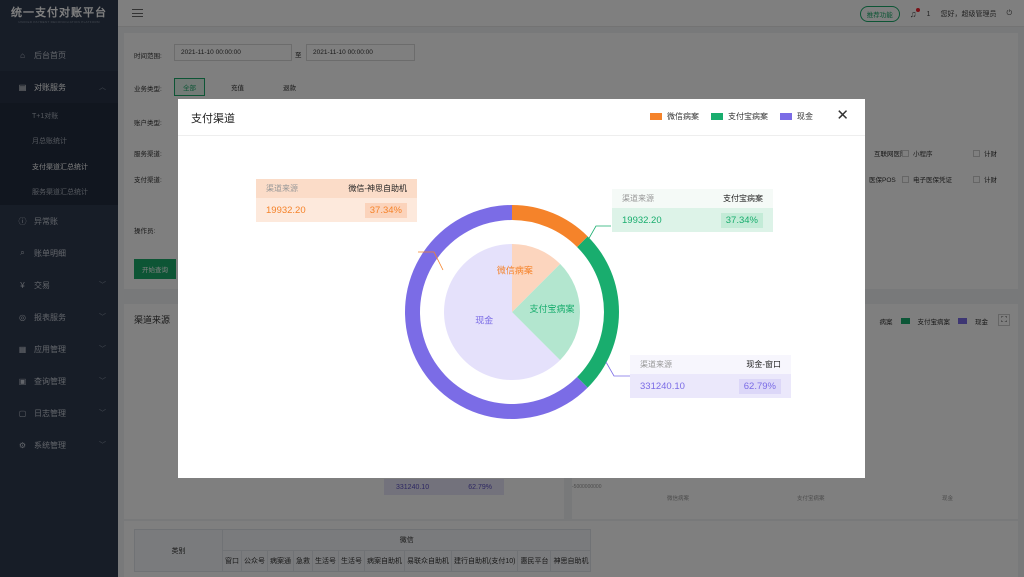 This screenshot has height=577, width=1024. I want to click on tooltip-alipay: 渠道来源 支付宝病案 19932.20 37.34%, so click(692, 210).